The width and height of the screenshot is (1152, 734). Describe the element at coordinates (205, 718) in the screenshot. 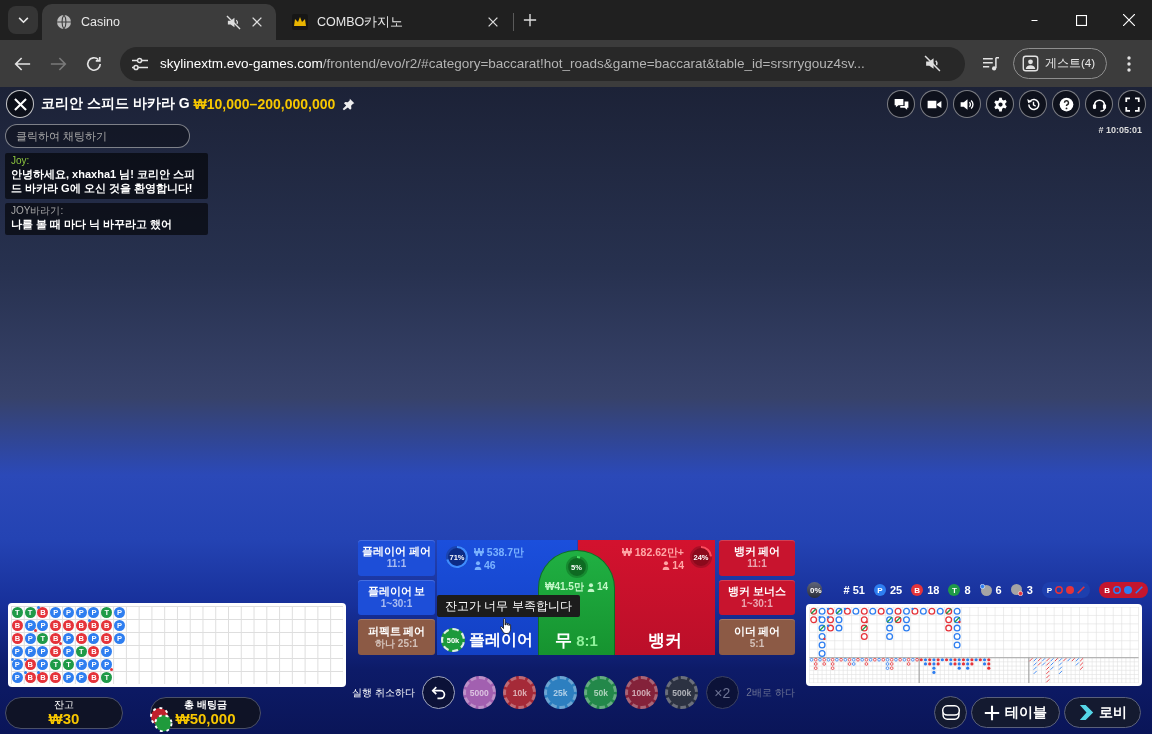

I see `total-bet-value: ₩50,000` at that location.